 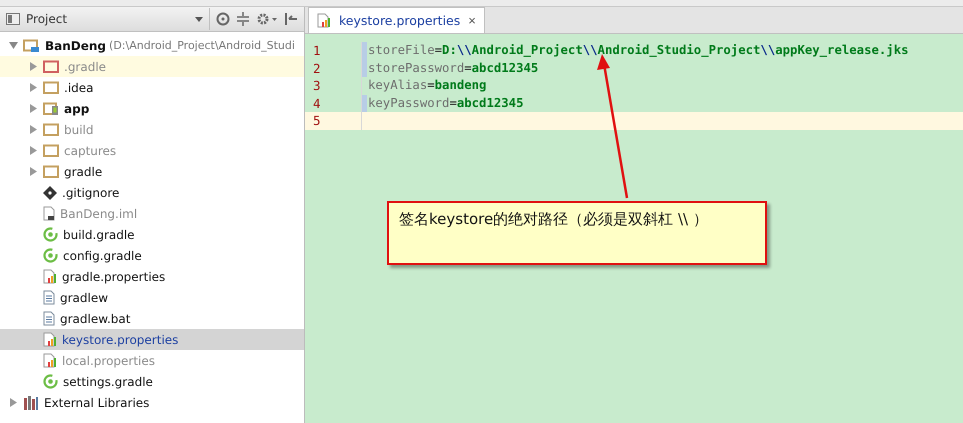 What do you see at coordinates (333, 85) in the screenshot?
I see `line-number: 3` at bounding box center [333, 85].